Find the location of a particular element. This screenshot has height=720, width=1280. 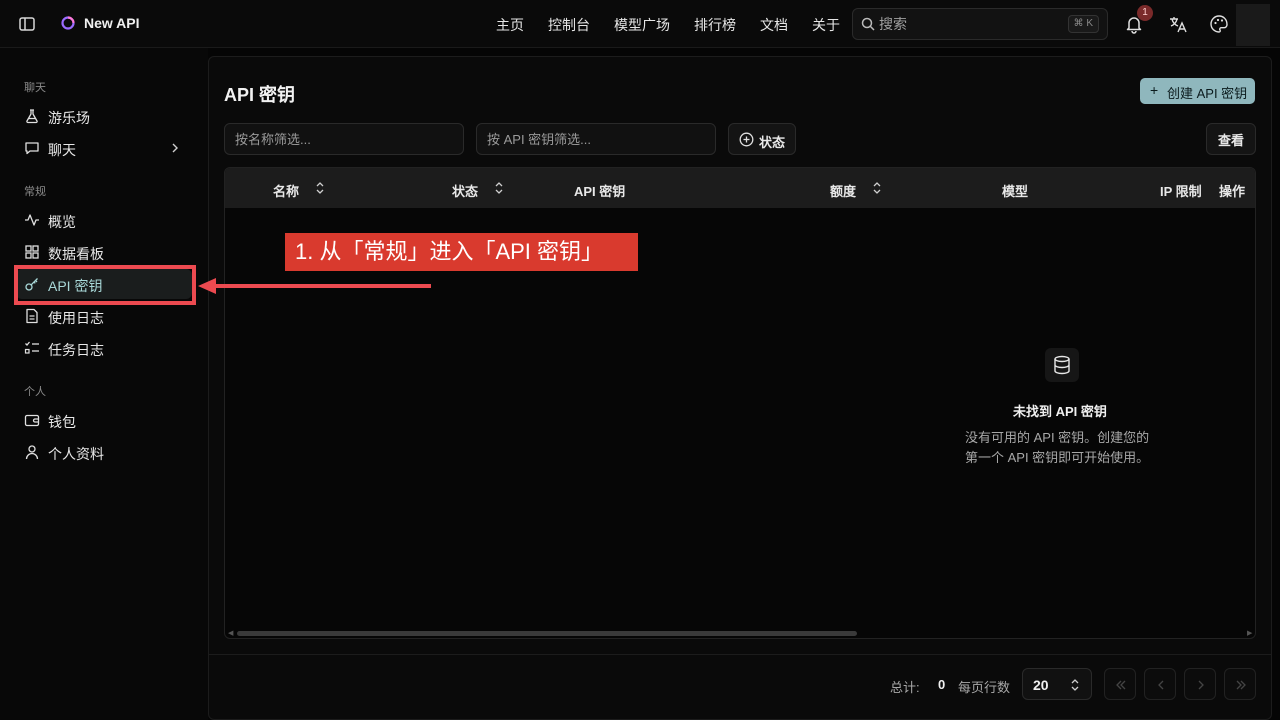

rows-per-page-label: 每页行数 is located at coordinates (984, 687).